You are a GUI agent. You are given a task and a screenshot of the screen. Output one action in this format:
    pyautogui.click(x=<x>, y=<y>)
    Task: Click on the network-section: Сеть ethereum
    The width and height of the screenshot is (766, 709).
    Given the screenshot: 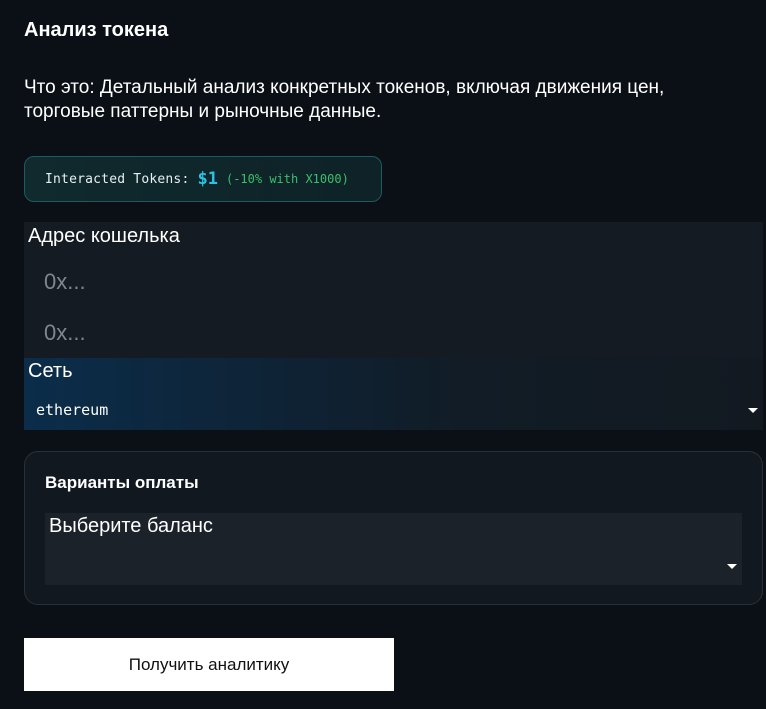 What is the action you would take?
    pyautogui.click(x=393, y=394)
    